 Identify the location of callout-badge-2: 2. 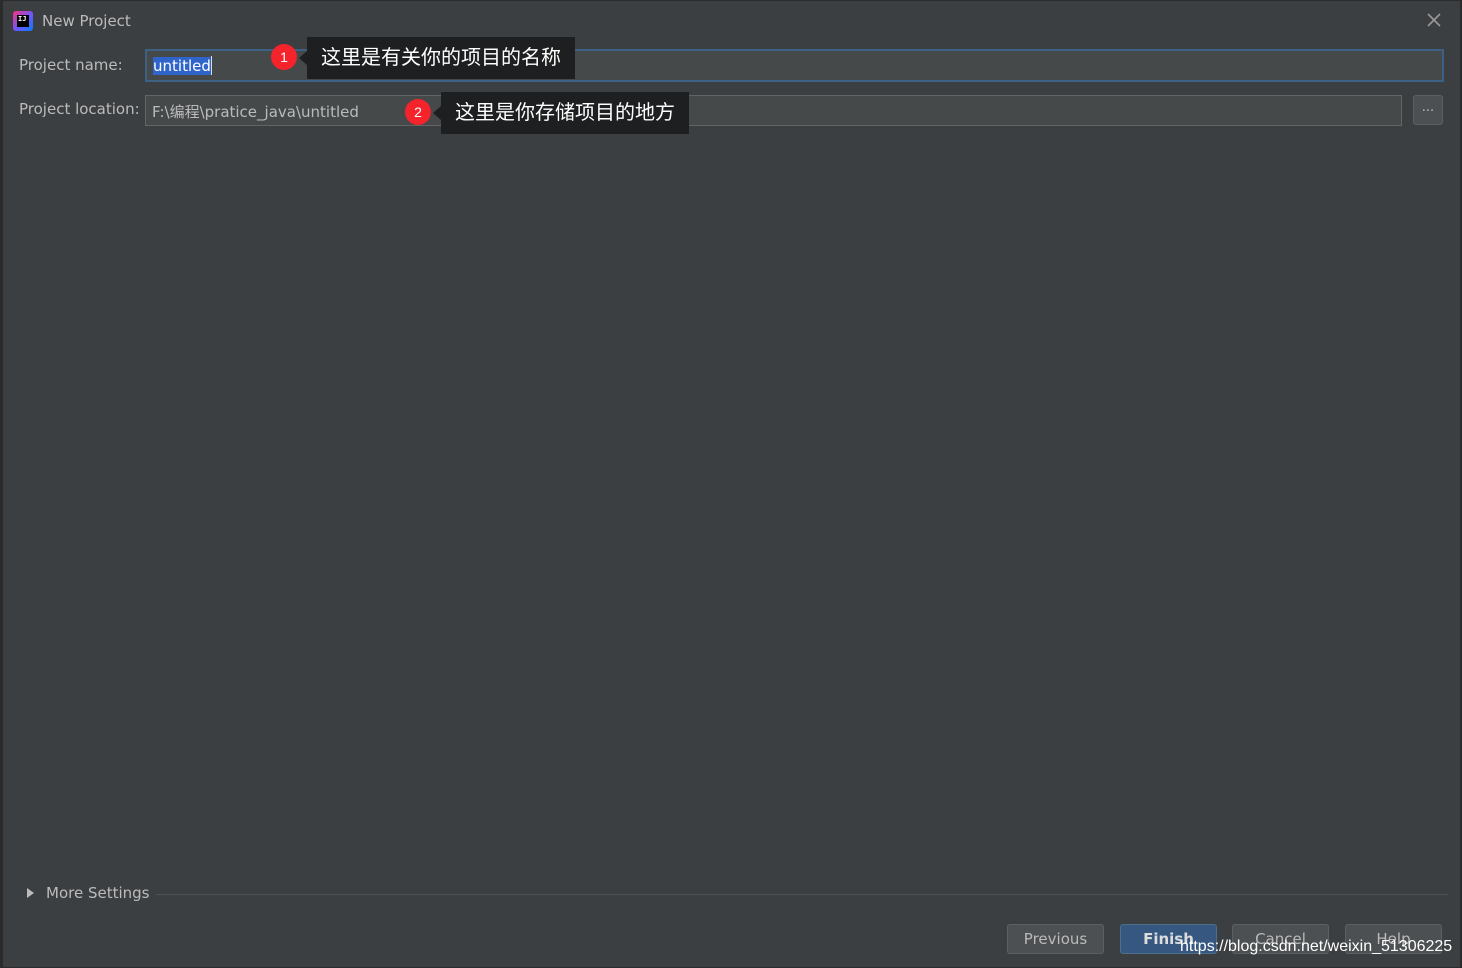
(418, 112).